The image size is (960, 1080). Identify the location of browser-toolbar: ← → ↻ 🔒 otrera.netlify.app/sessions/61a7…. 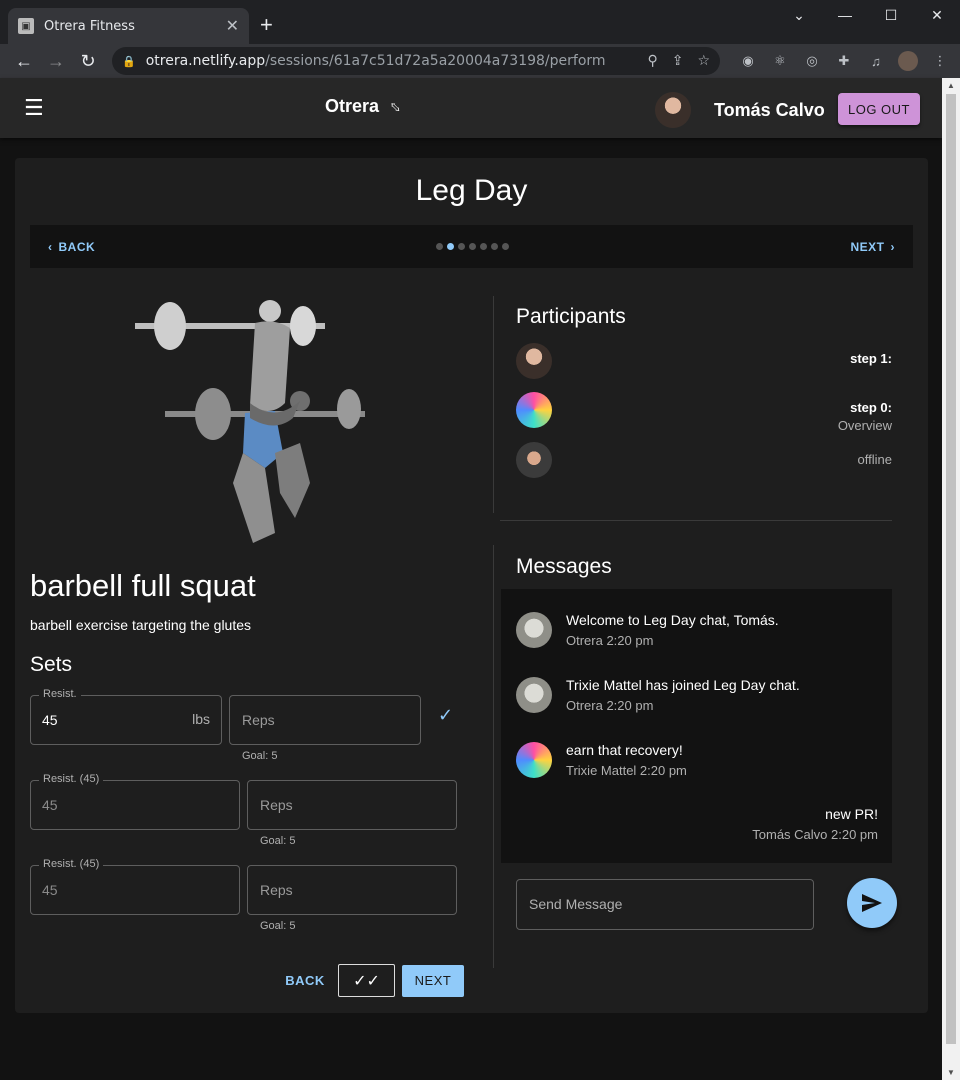
(480, 61).